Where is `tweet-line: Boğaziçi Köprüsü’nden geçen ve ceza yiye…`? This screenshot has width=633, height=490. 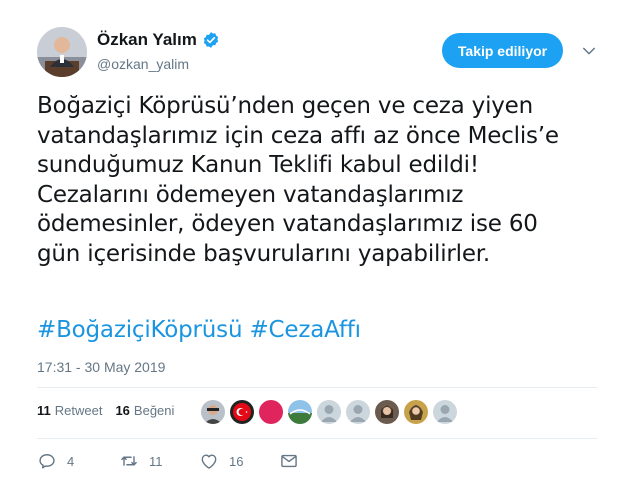
tweet-line: Boğaziçi Köprüsü’nden geçen ve ceza yiye… is located at coordinates (285, 106).